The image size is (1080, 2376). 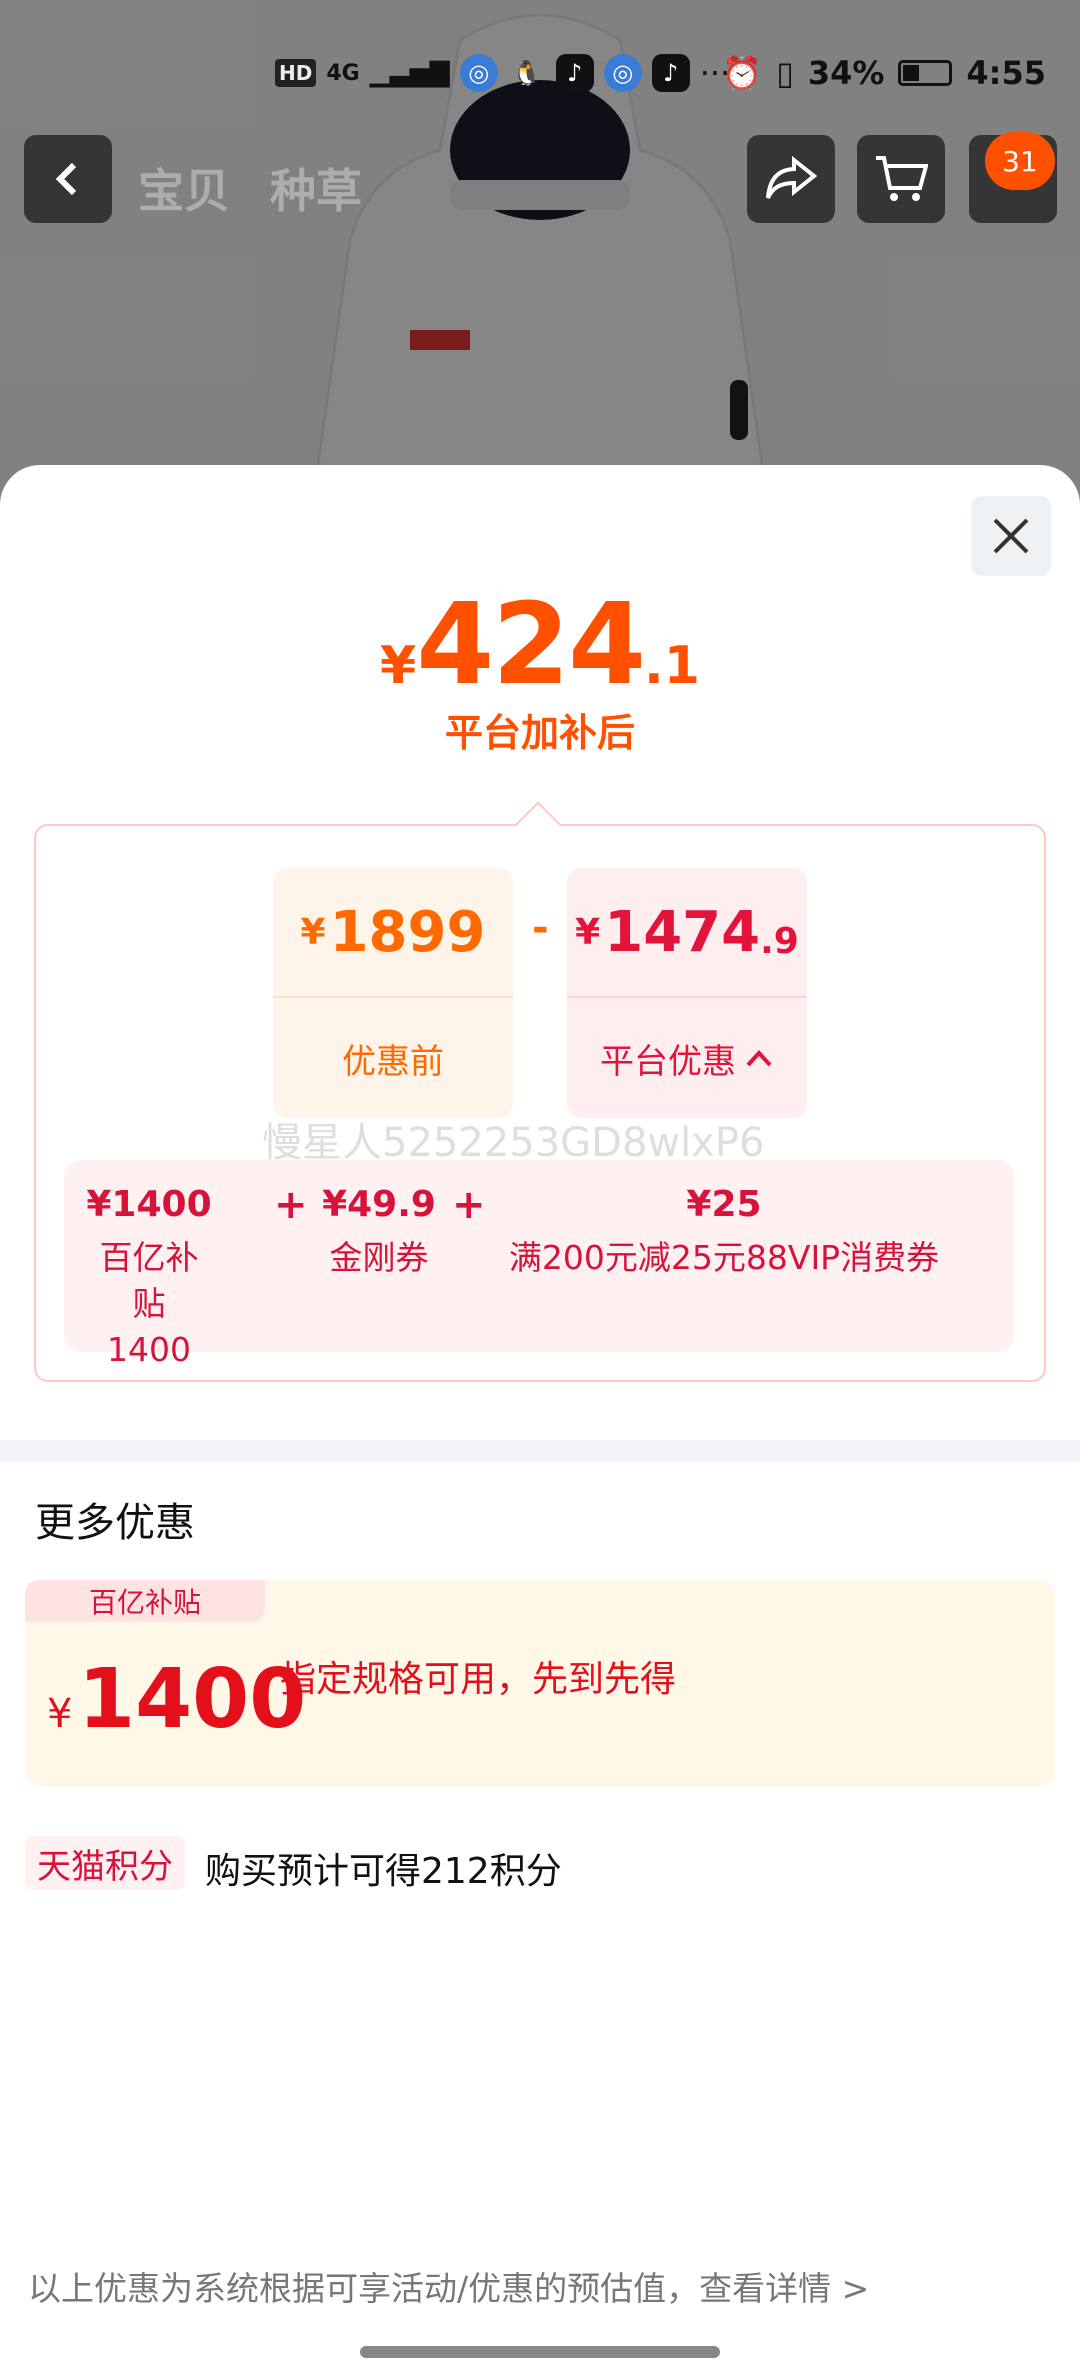 I want to click on share-icon, so click(x=792, y=177).